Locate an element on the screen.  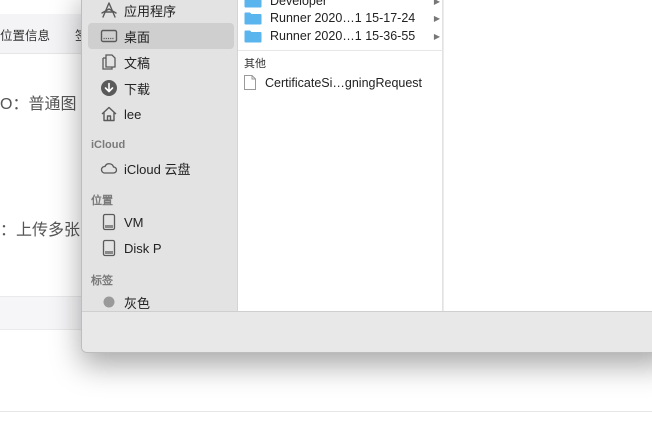
desktop-icon is located at coordinates (109, 36).